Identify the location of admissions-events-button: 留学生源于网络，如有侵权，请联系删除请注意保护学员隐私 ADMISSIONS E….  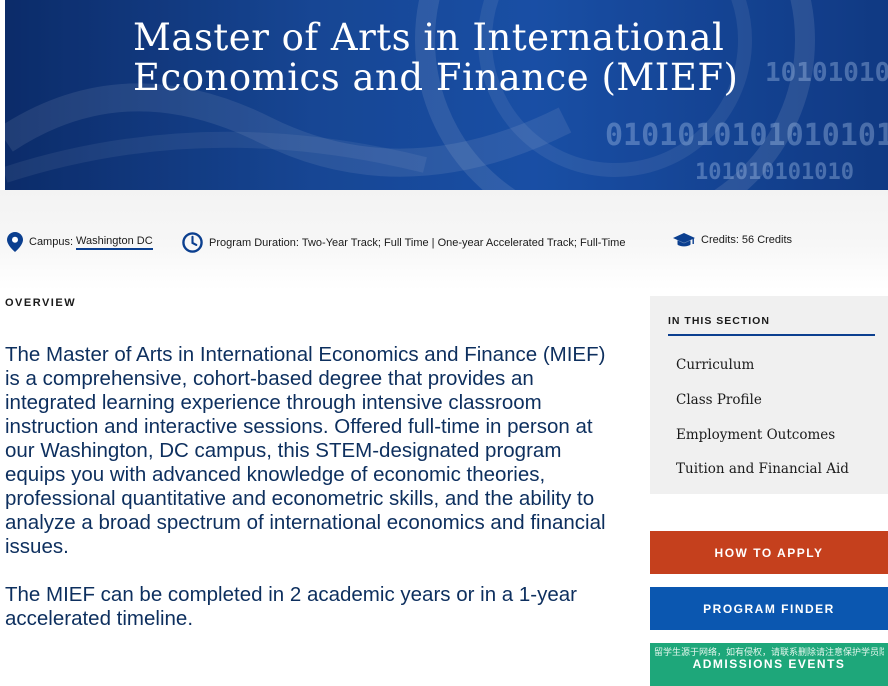
(769, 664).